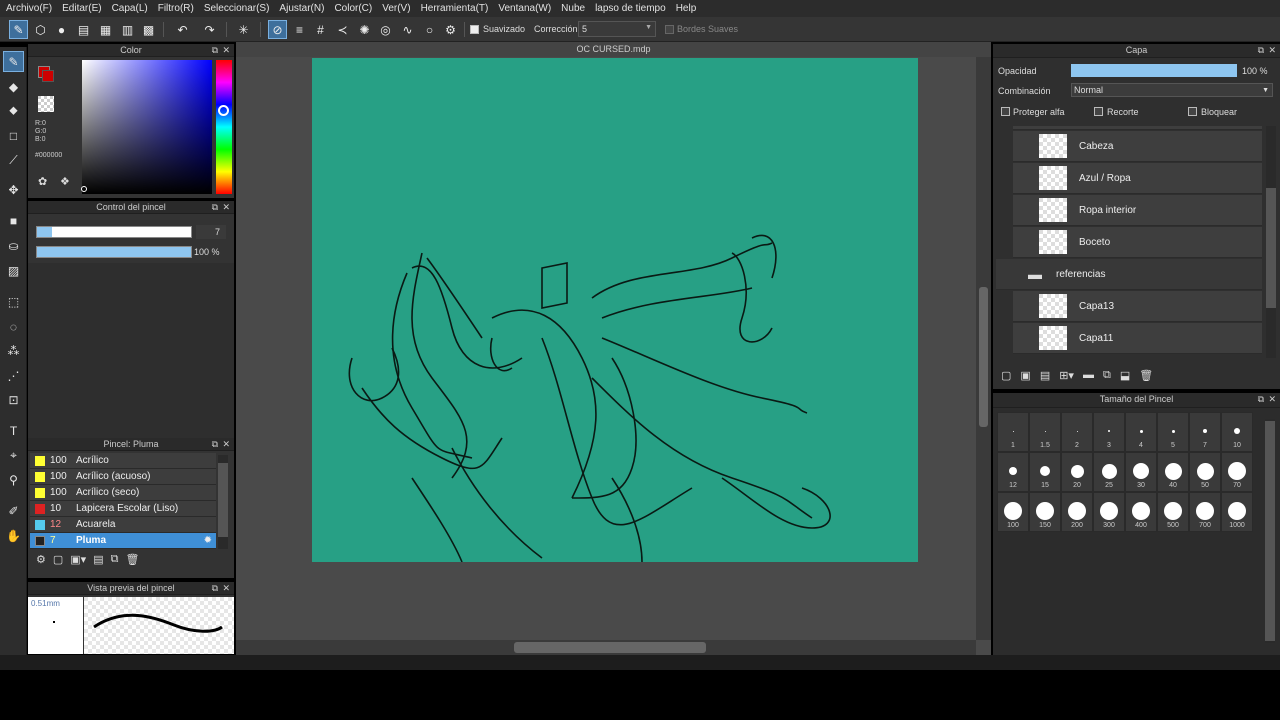 The width and height of the screenshot is (1280, 720). Describe the element at coordinates (573, 8) in the screenshot. I see `menu-item: Nube` at that location.